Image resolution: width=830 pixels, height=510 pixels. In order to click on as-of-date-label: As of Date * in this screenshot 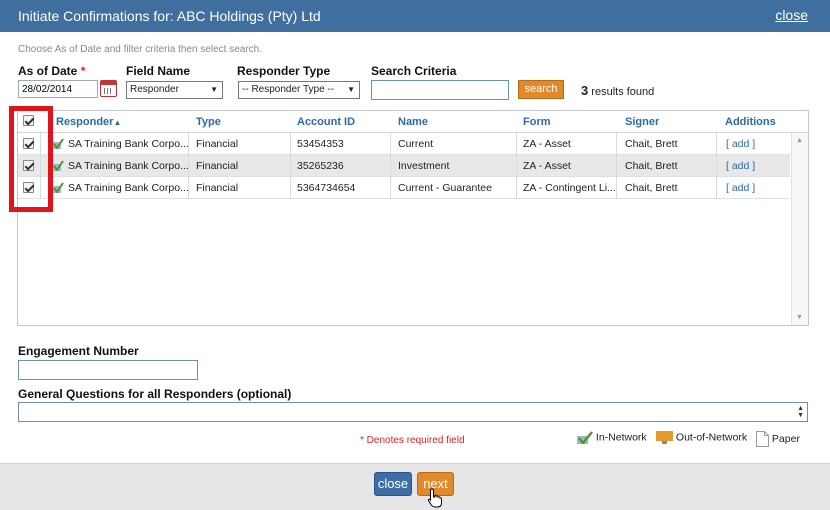, I will do `click(52, 71)`.